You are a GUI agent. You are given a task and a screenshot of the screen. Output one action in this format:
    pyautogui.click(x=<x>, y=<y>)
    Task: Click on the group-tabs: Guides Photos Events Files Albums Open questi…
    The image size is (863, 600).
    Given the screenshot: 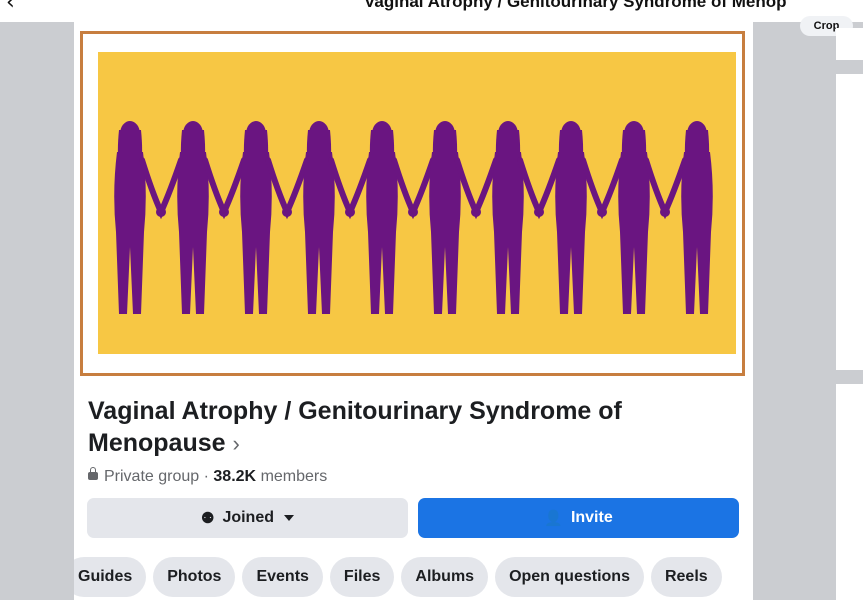 What is the action you would take?
    pyautogui.click(x=401, y=577)
    